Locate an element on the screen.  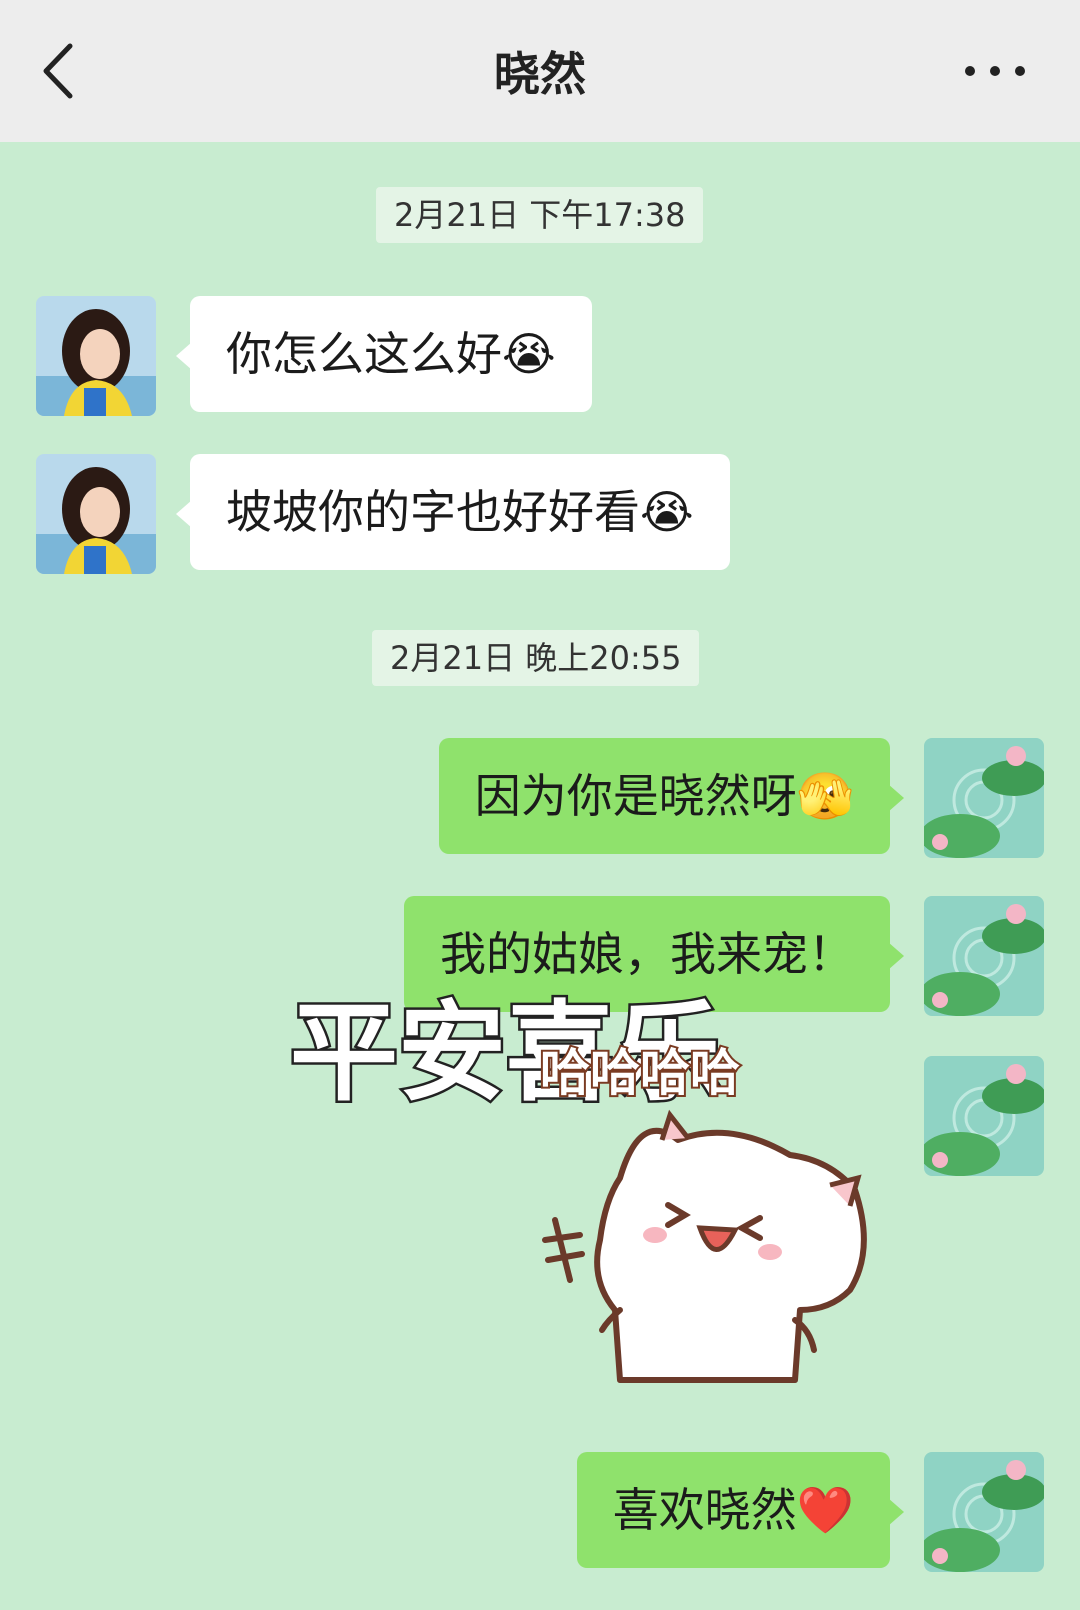
message-text: 坡坡你的字也好好看 is located at coordinates (433, 512).